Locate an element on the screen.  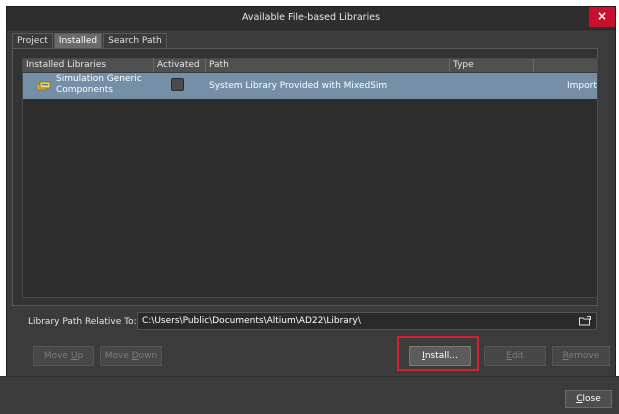
move-down-label-pre: Move is located at coordinates (118, 356).